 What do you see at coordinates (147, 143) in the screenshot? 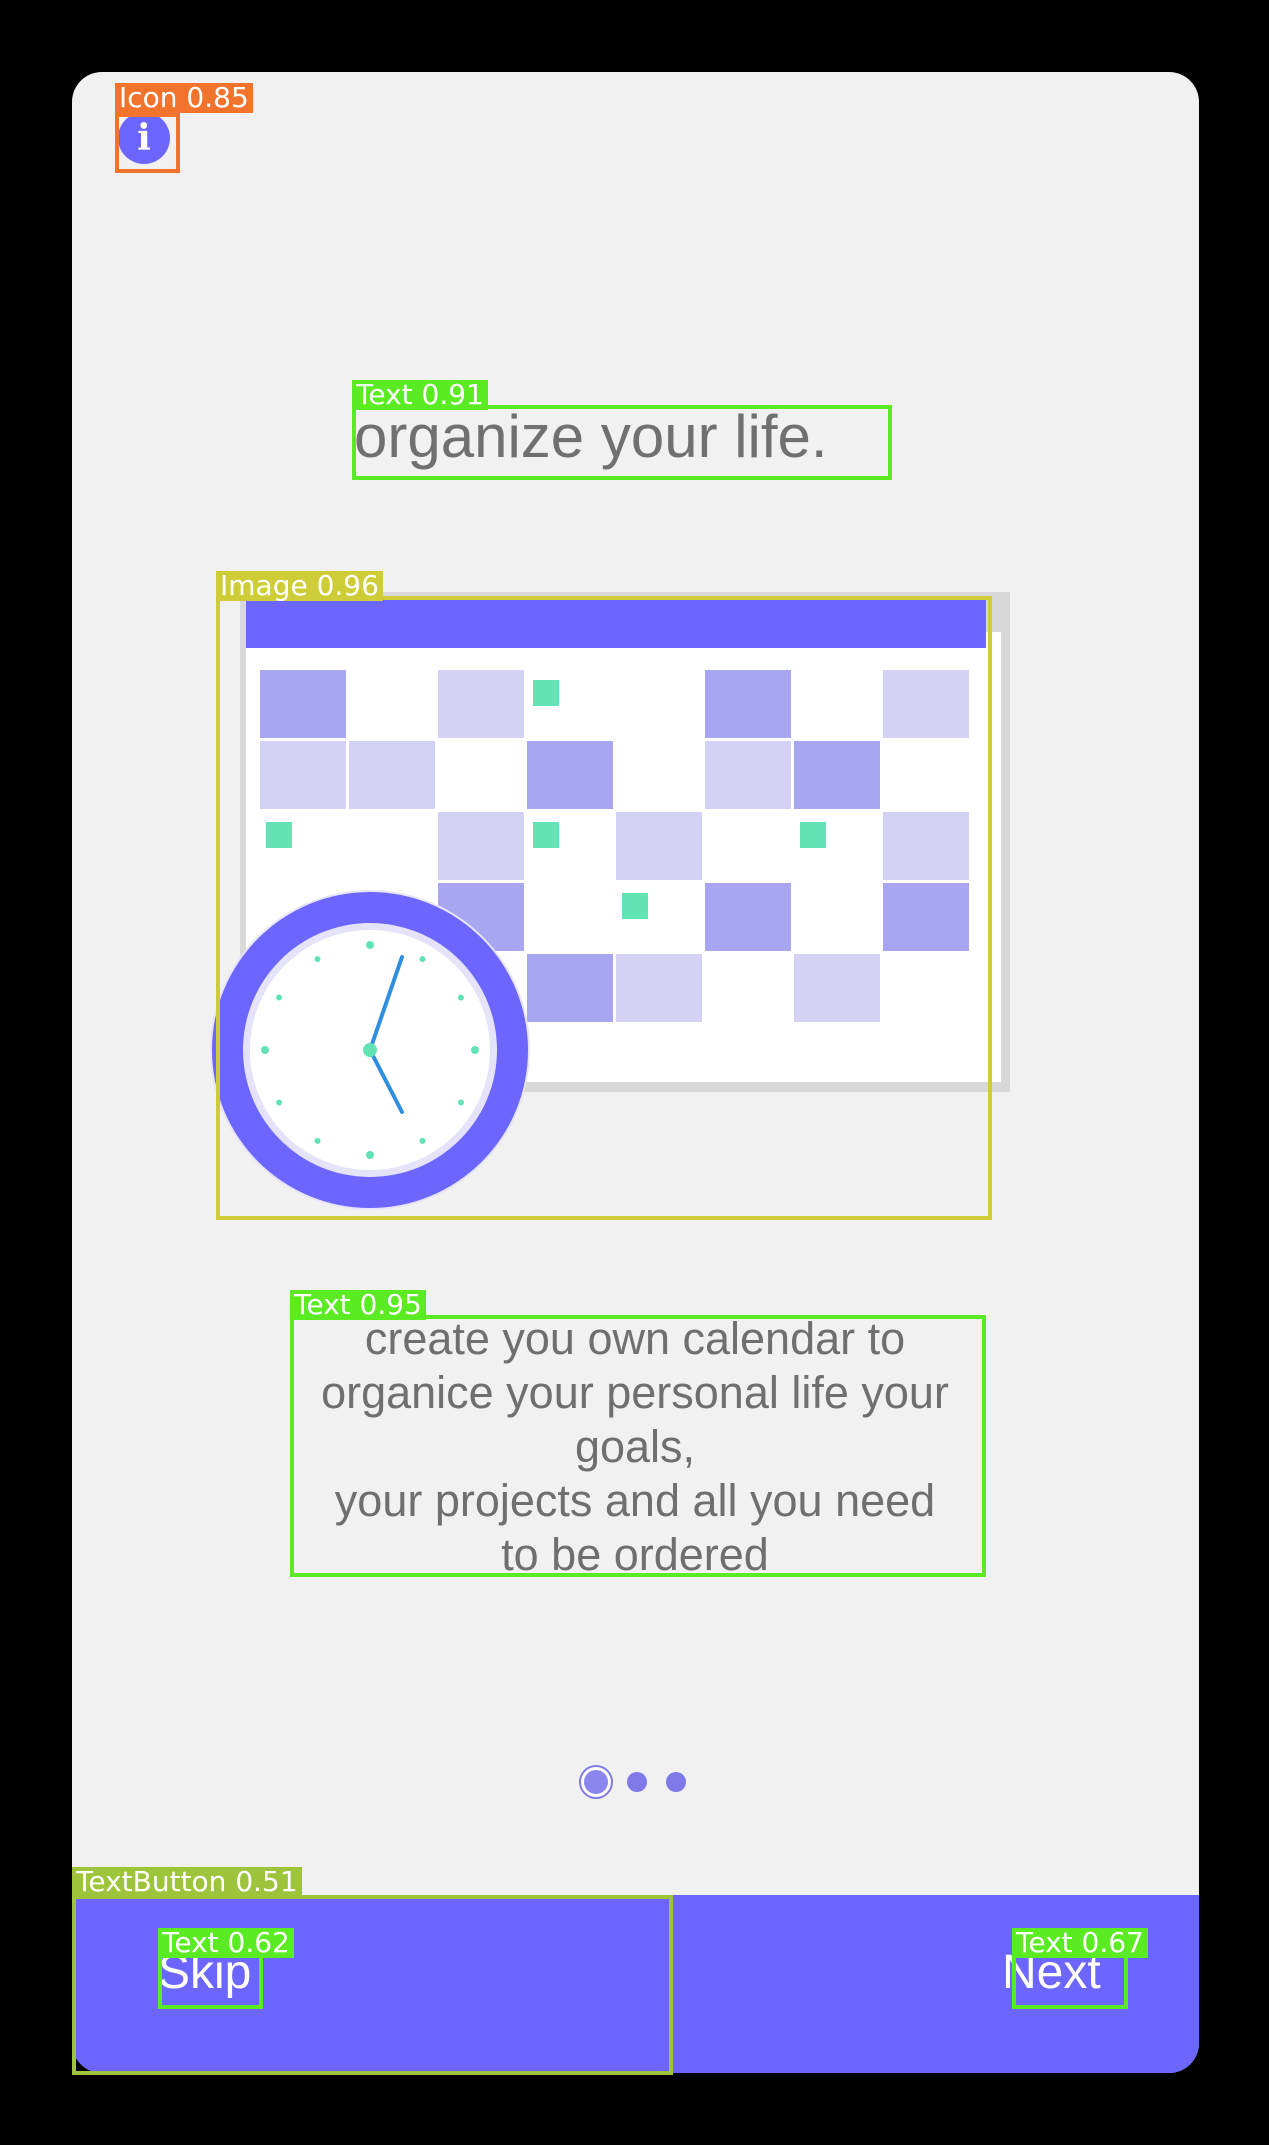
I see `detection-box-icon` at bounding box center [147, 143].